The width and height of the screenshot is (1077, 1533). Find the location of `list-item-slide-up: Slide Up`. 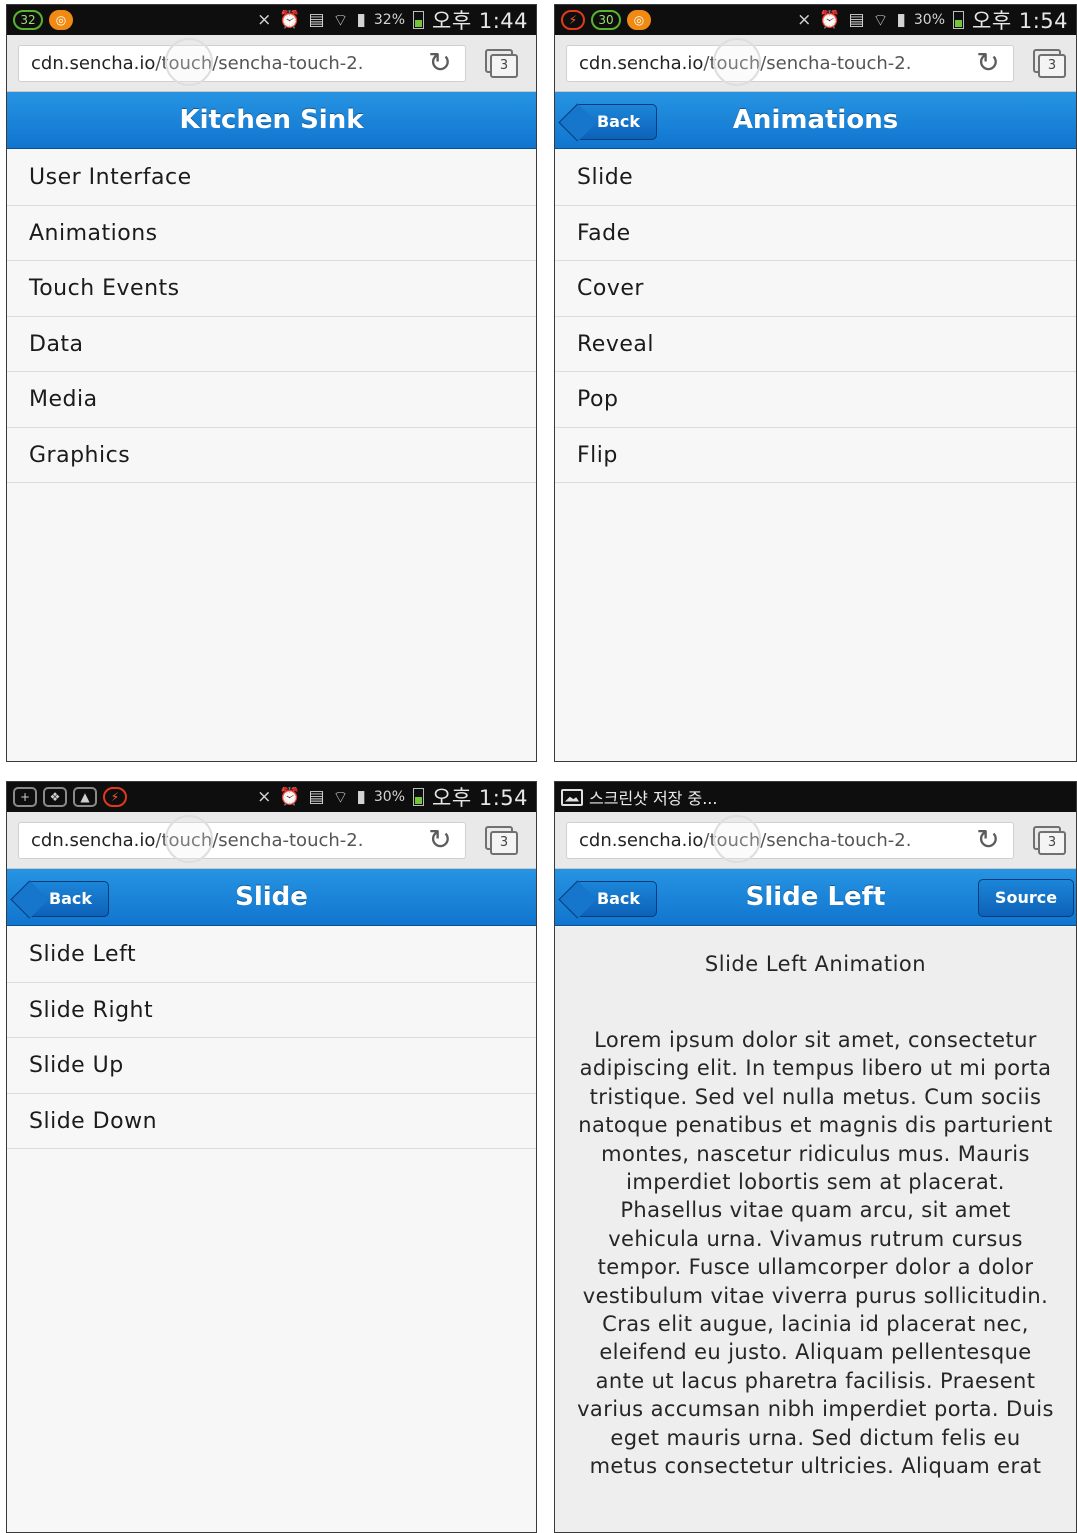

list-item-slide-up: Slide Up is located at coordinates (271, 1066).